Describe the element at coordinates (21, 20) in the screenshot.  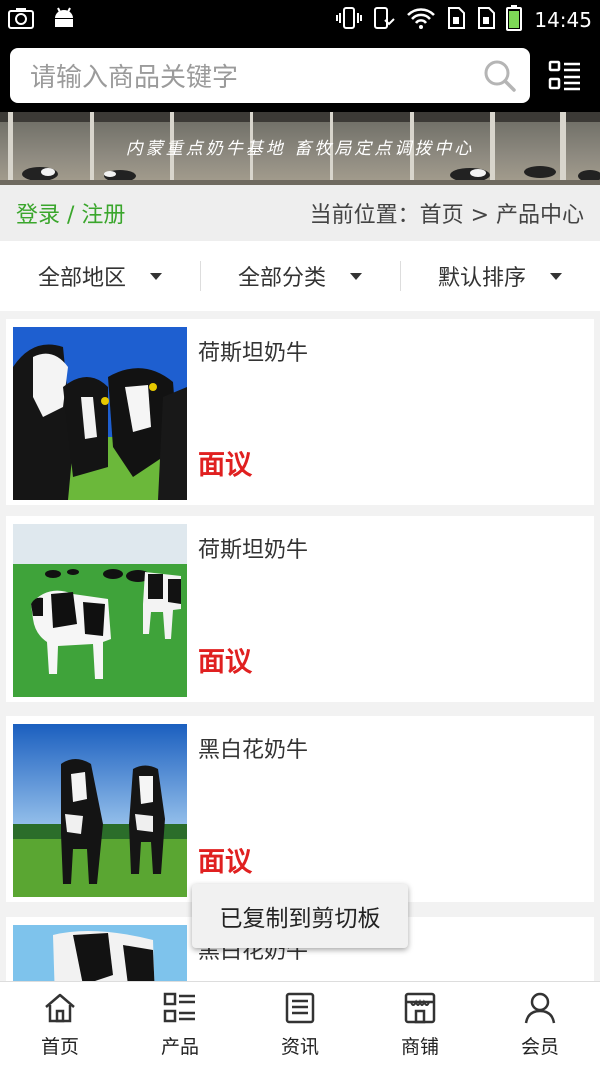
I see `camera-icon` at that location.